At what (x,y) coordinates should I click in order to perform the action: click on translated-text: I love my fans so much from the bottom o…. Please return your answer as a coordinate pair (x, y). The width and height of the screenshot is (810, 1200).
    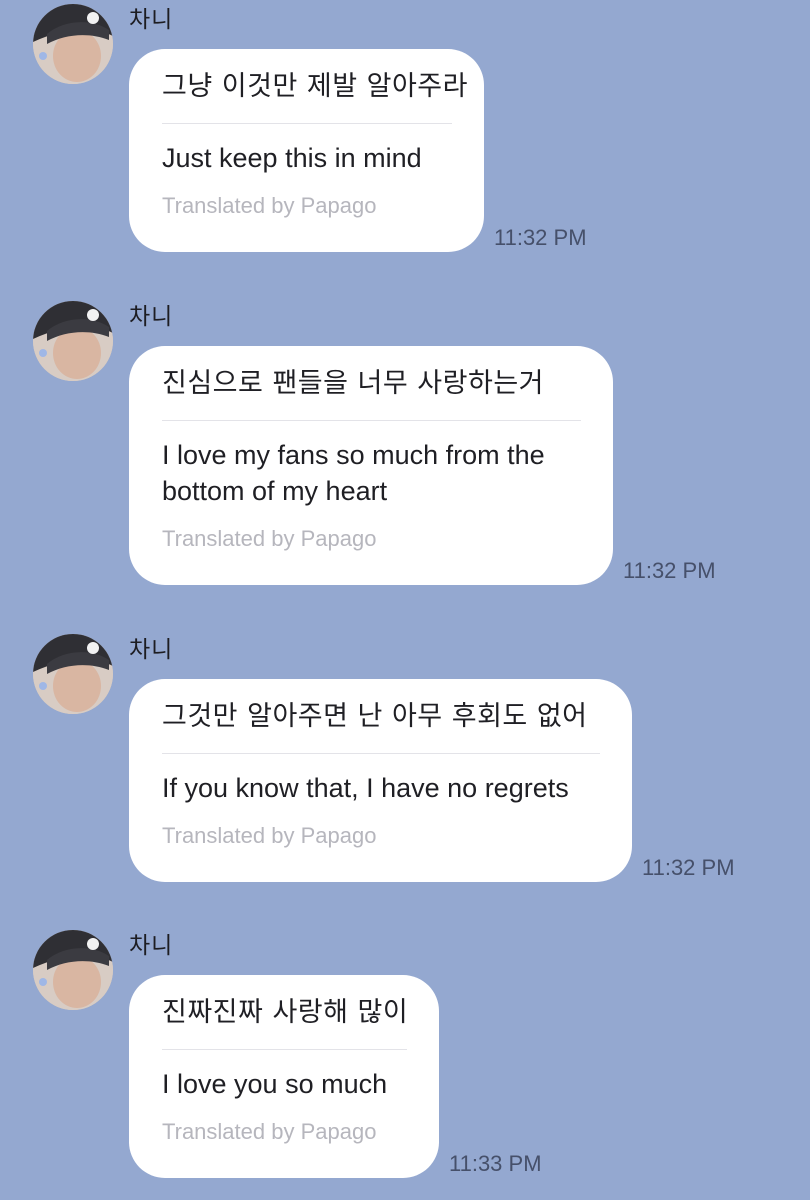
    Looking at the image, I should click on (353, 473).